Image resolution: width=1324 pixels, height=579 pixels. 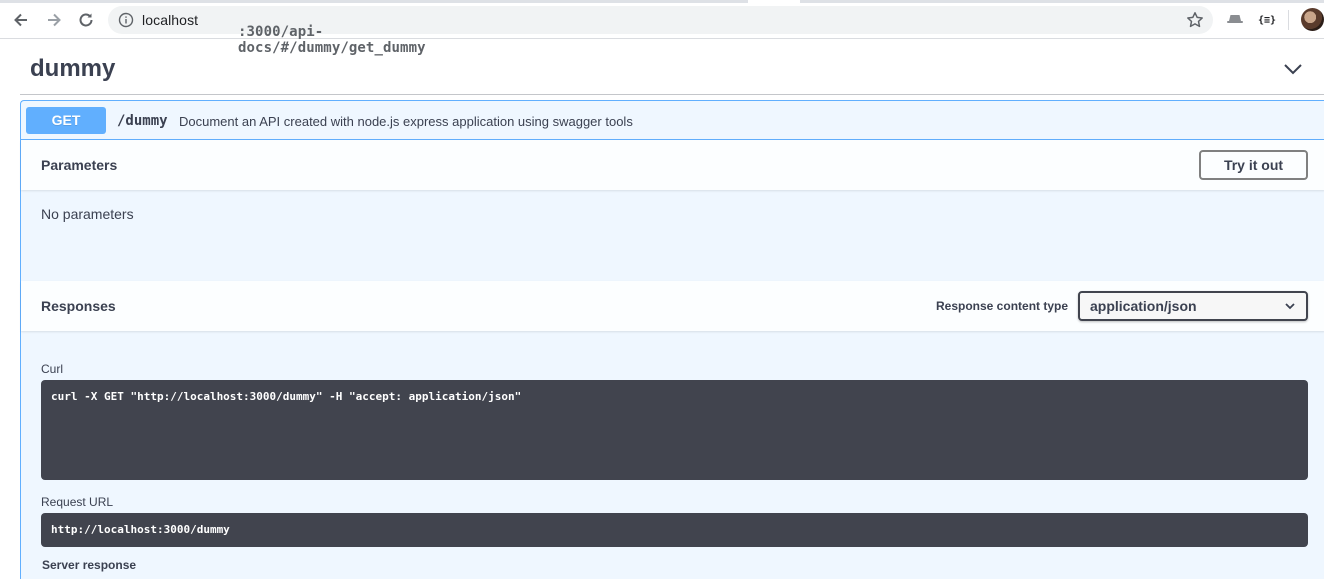 I want to click on responses-title: Responses, so click(x=78, y=306).